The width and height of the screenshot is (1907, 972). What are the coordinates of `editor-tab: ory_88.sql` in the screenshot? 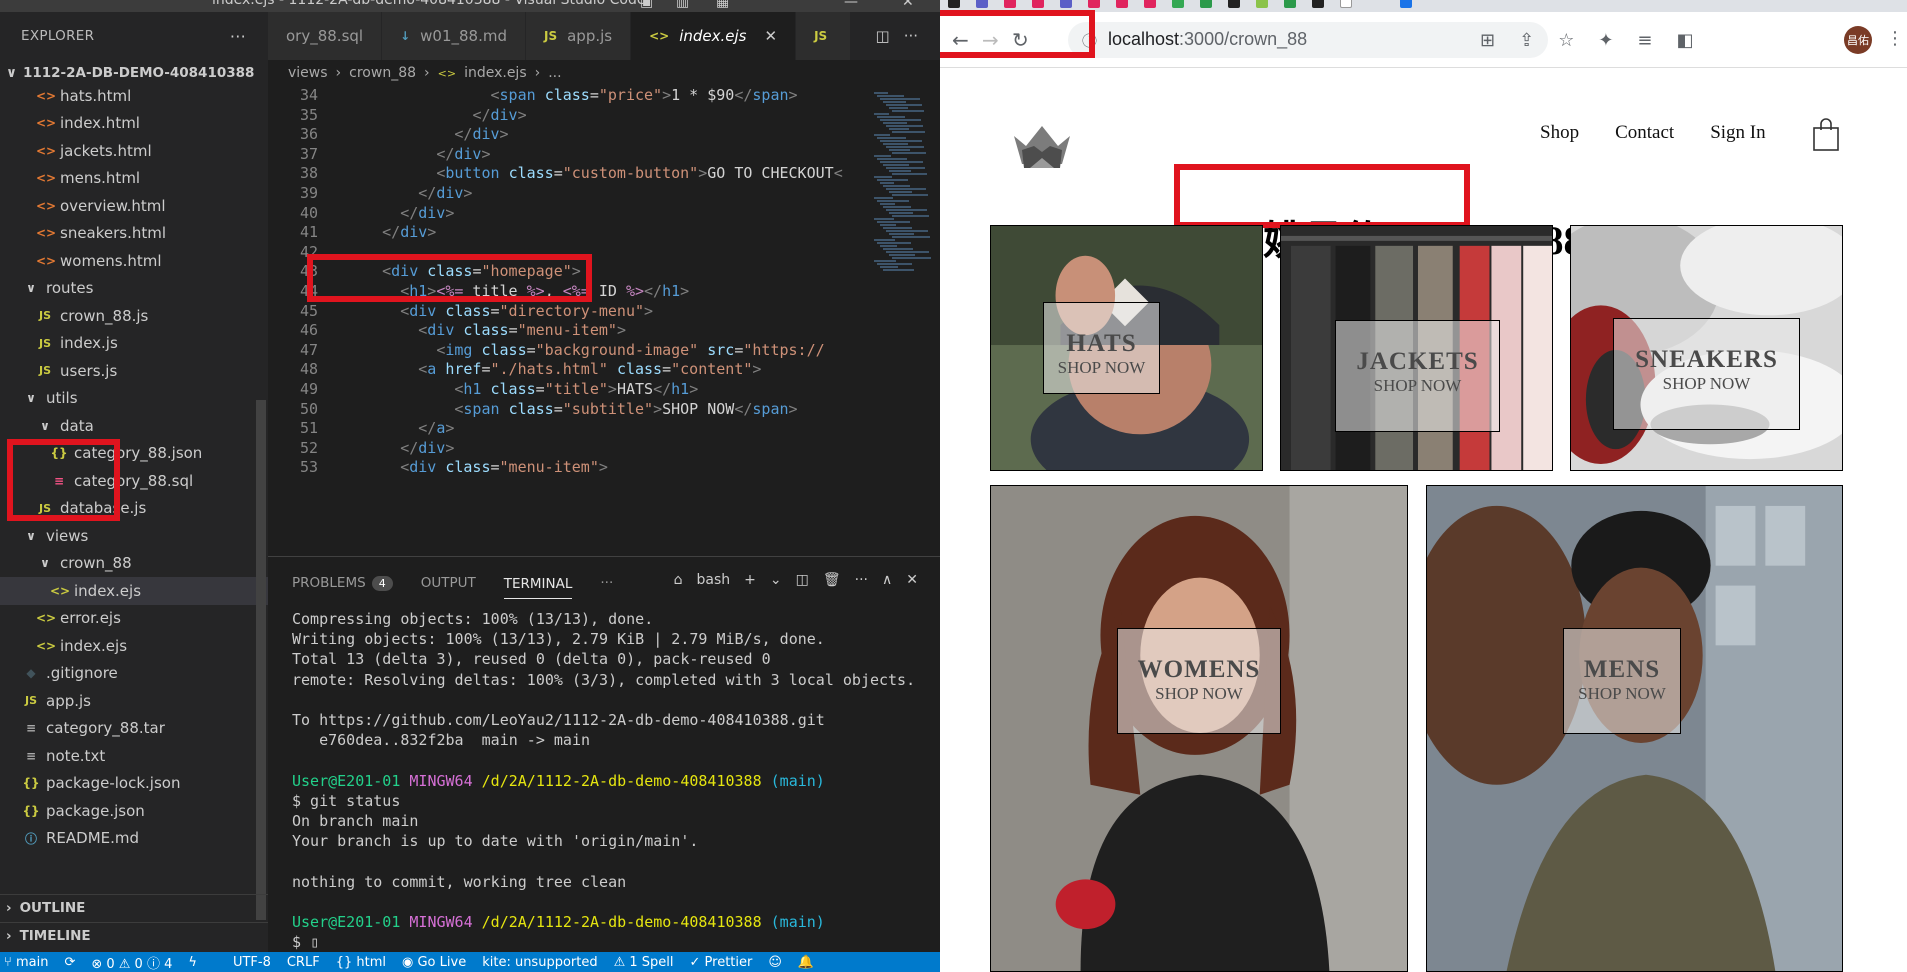 It's located at (325, 36).